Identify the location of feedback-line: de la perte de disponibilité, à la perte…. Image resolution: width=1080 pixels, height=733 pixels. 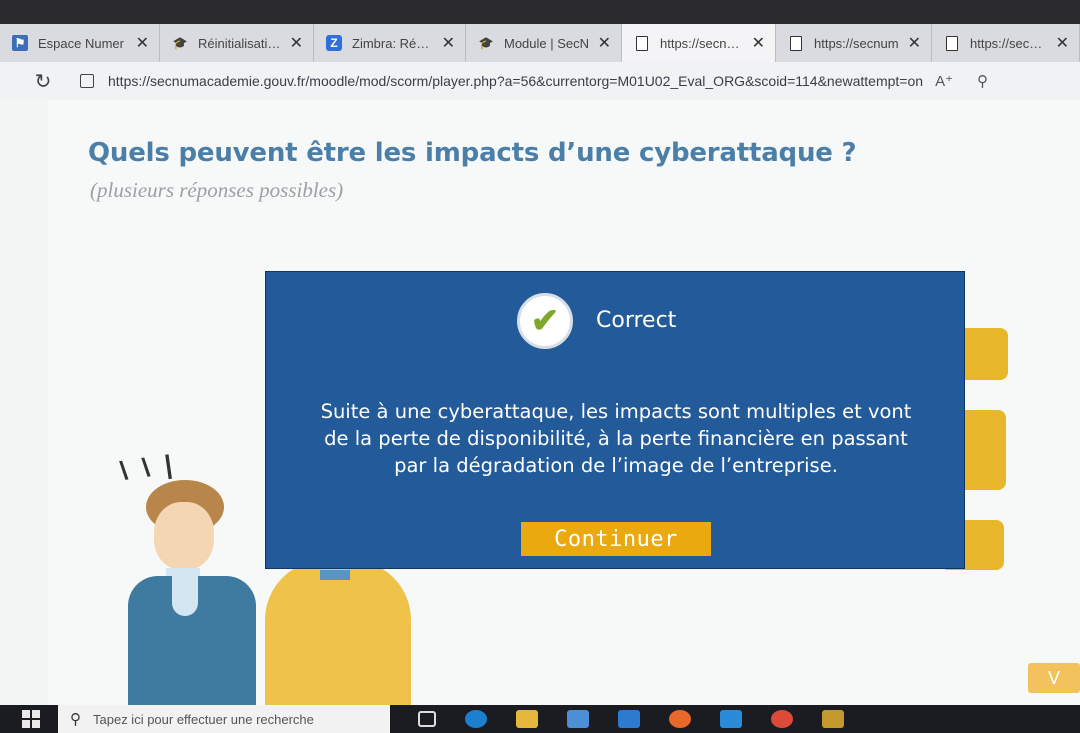
(616, 438).